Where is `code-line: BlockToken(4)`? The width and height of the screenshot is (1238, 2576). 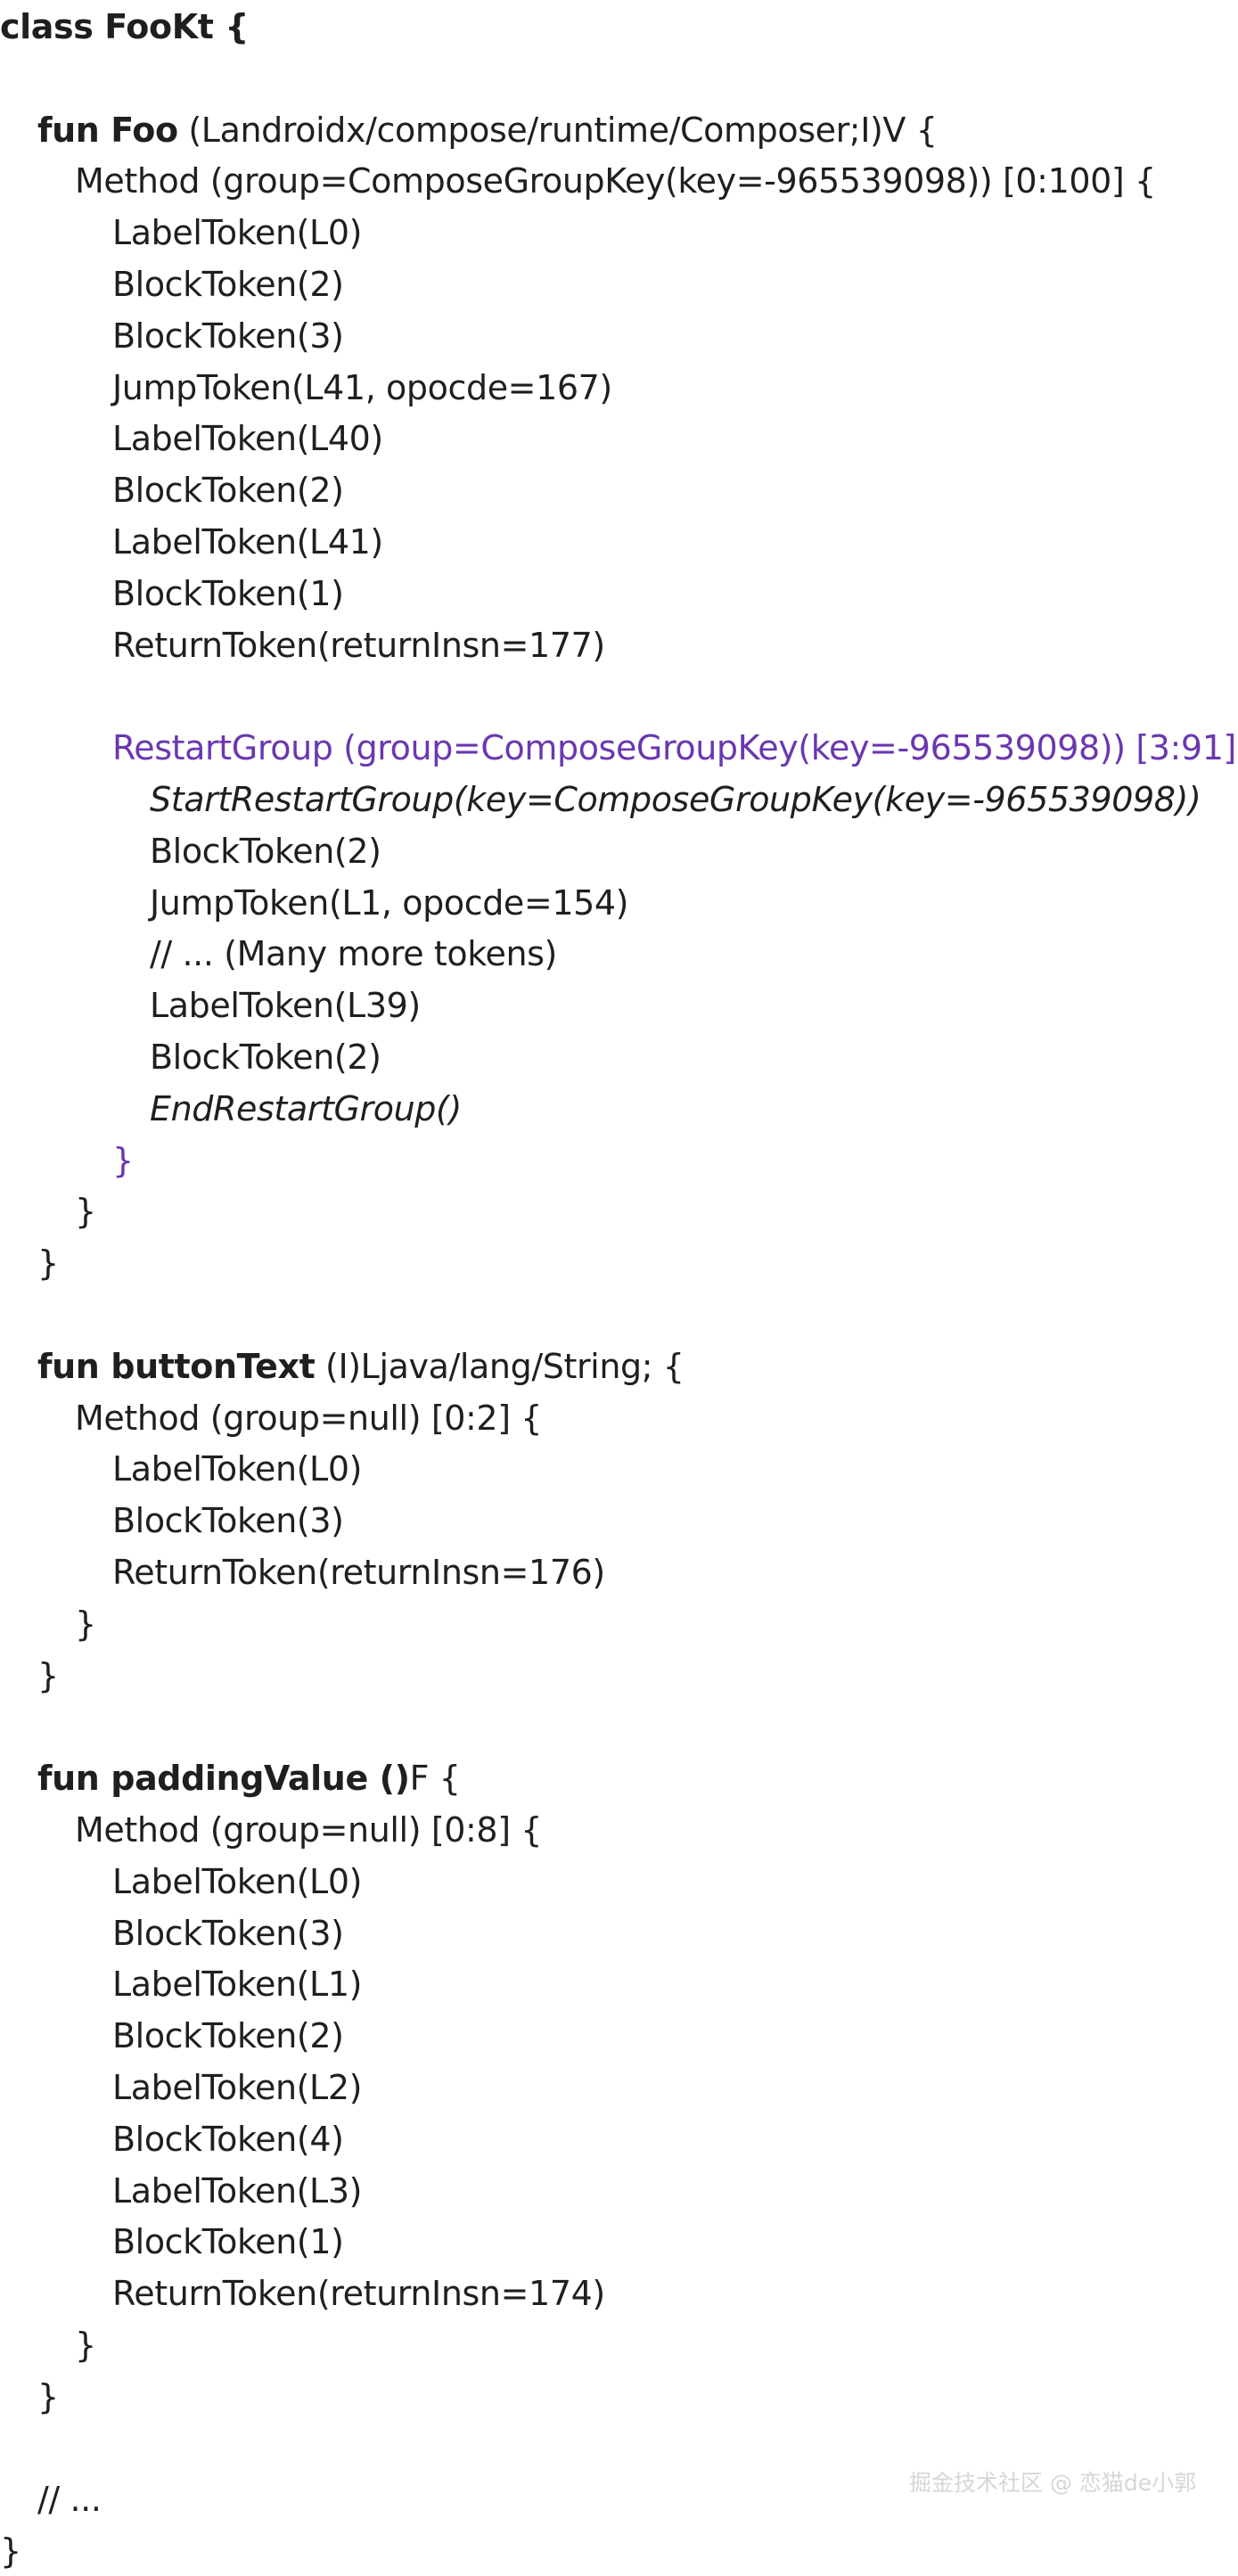 code-line: BlockToken(4) is located at coordinates (228, 2139).